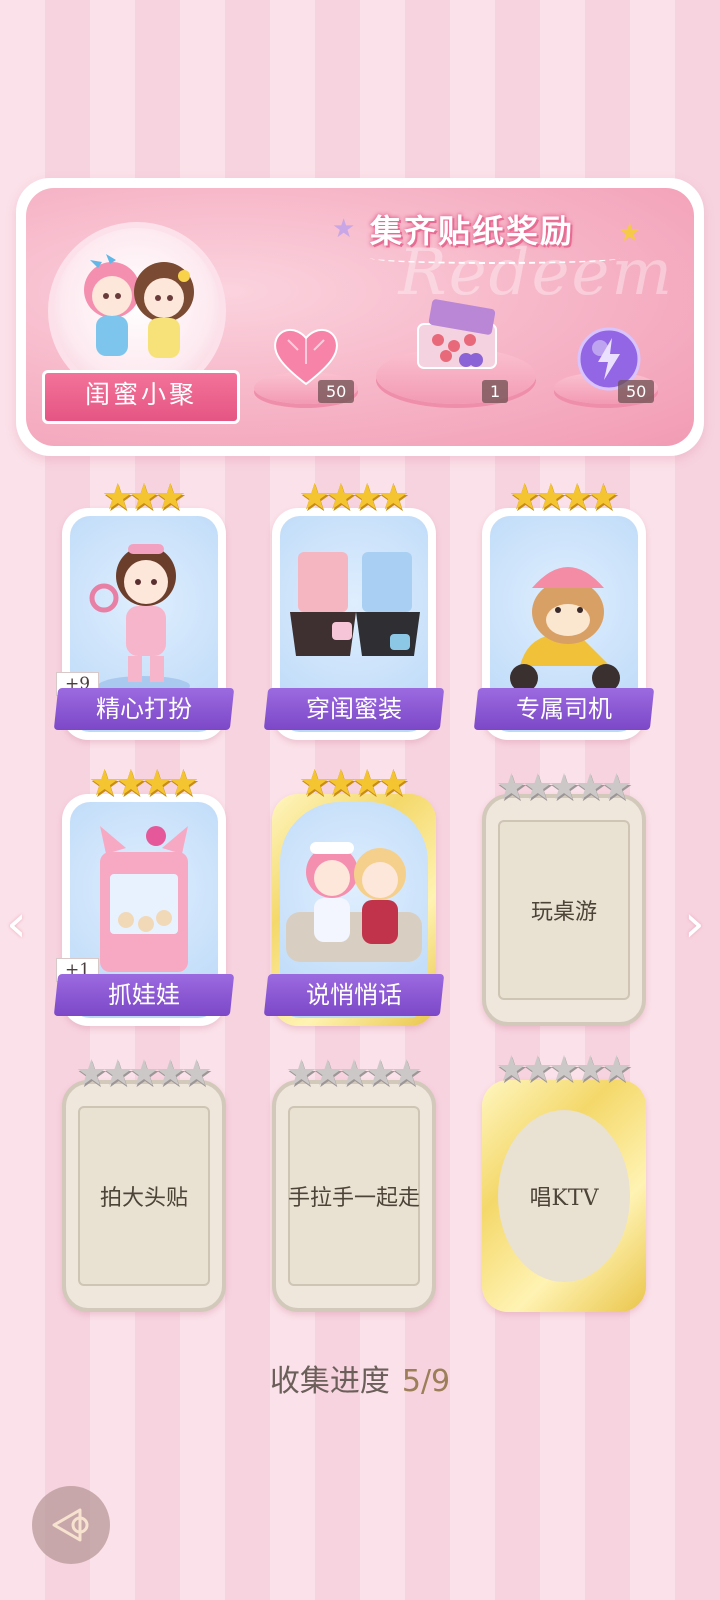 This screenshot has height=1600, width=720. What do you see at coordinates (353, 1198) in the screenshot?
I see `card-label: 手拉手一起走` at bounding box center [353, 1198].